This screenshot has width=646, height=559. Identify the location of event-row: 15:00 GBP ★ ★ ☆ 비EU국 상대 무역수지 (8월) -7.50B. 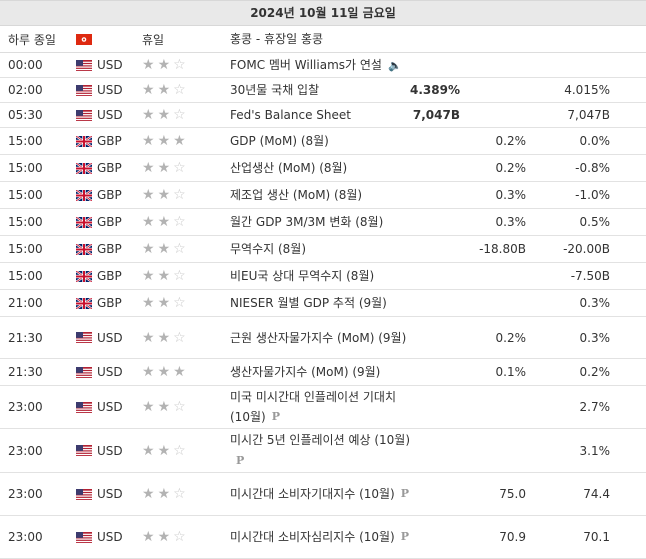
(323, 276).